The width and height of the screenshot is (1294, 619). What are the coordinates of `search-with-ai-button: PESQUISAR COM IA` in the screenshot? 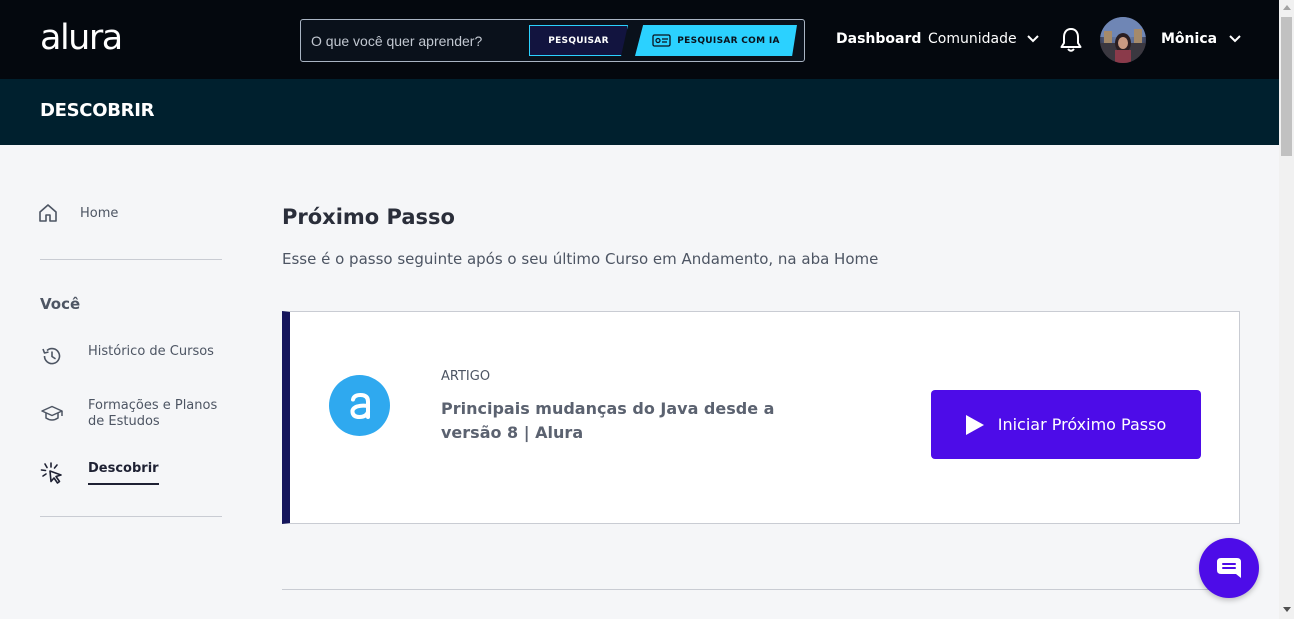 It's located at (716, 40).